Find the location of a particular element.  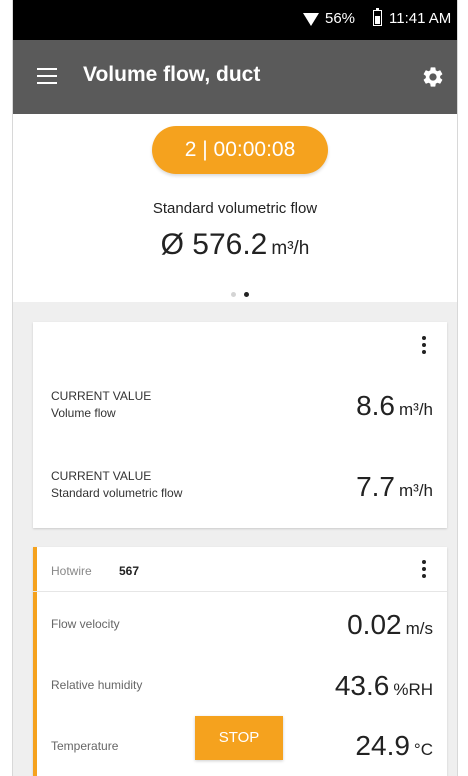

temperature-value: 24.9 °C is located at coordinates (394, 746).